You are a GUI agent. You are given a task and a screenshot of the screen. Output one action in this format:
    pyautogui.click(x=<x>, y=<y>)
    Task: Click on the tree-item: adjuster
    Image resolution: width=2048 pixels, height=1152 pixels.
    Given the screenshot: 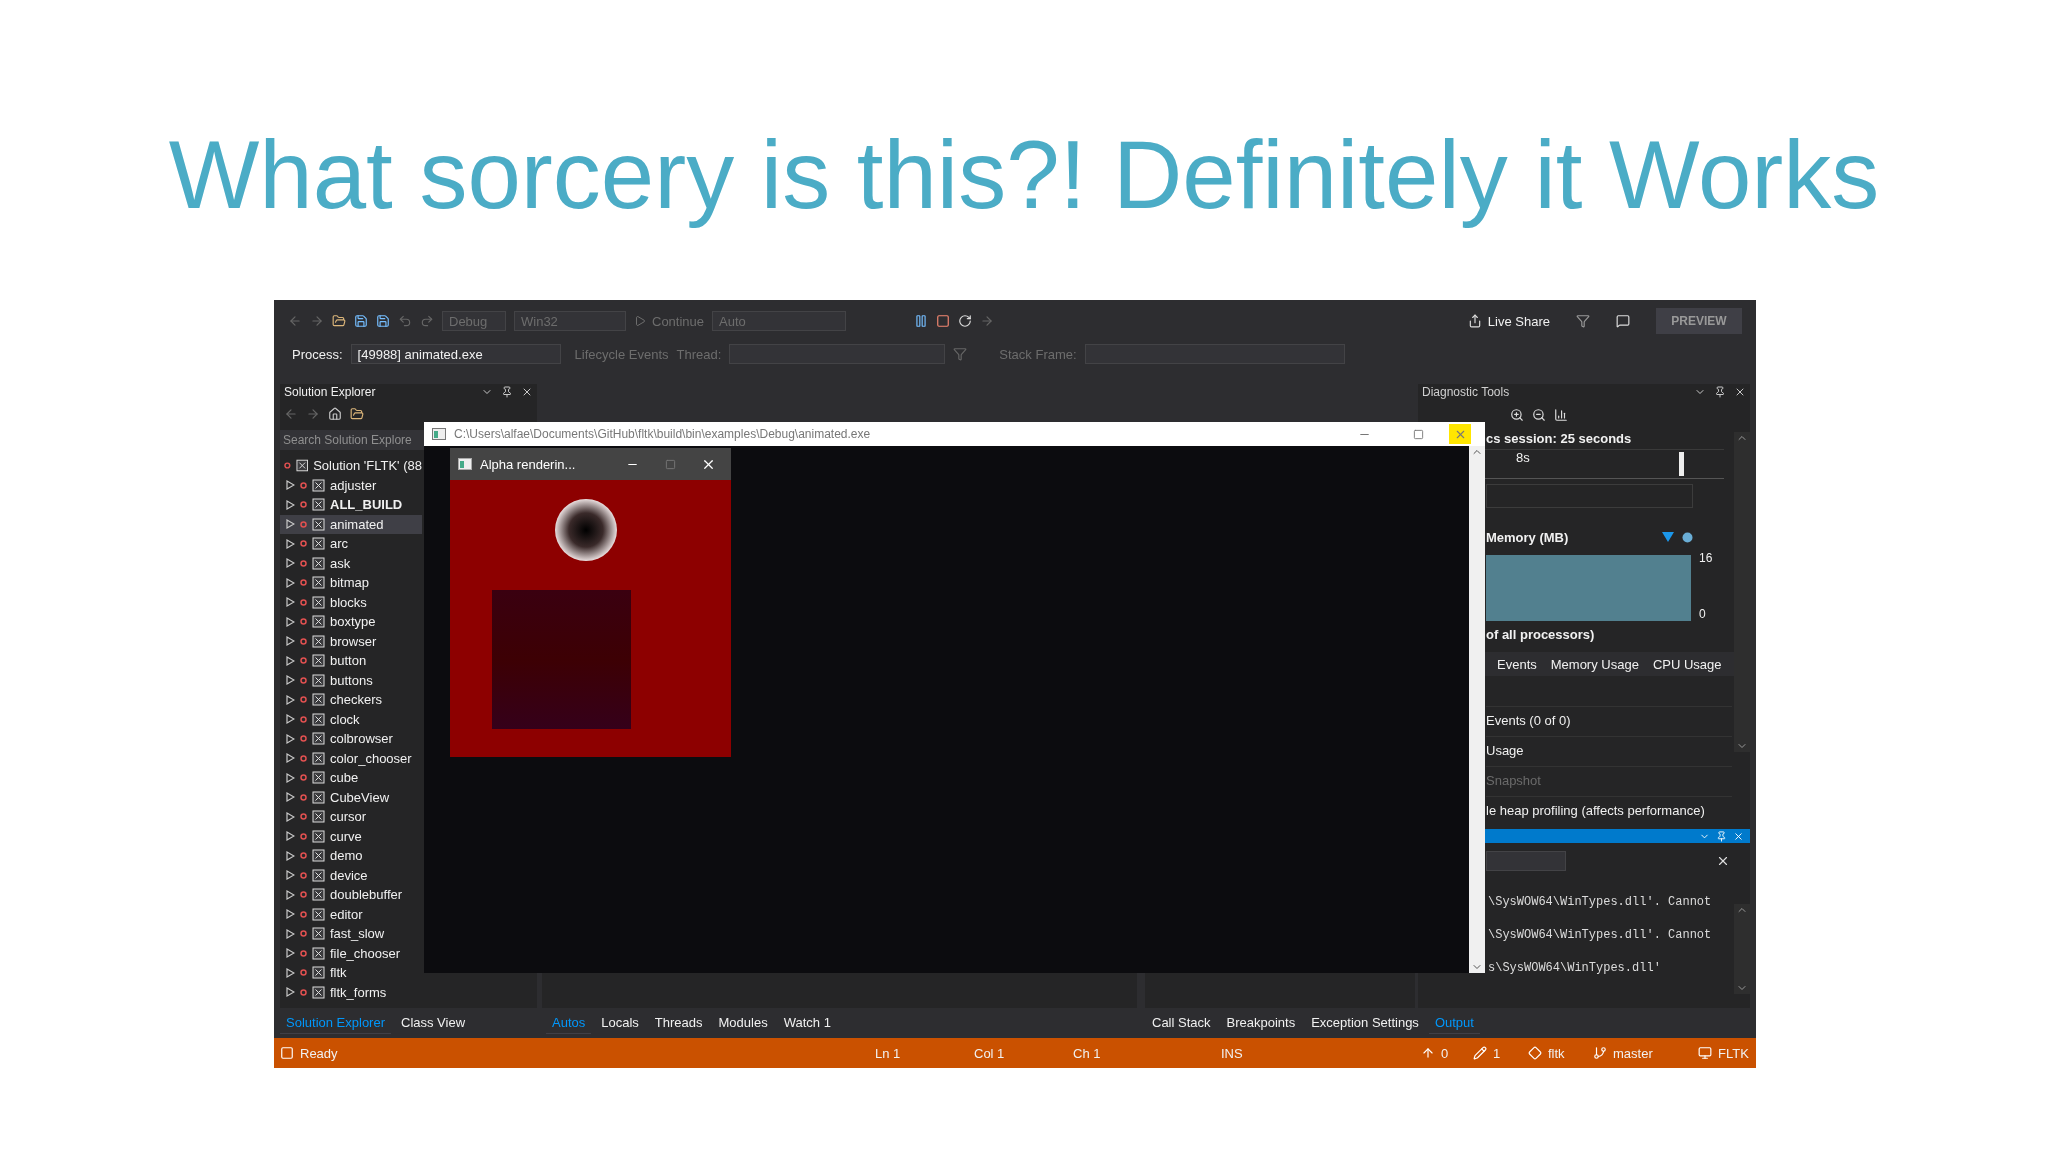 What is the action you would take?
    pyautogui.click(x=351, y=485)
    